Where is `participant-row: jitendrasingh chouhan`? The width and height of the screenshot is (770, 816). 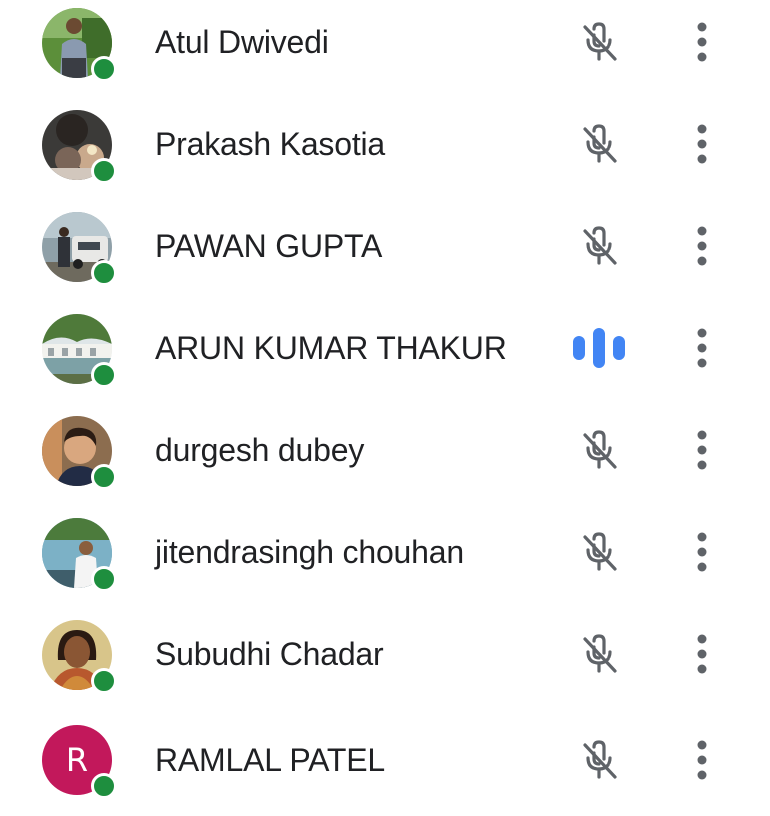 participant-row: jitendrasingh chouhan is located at coordinates (385, 561).